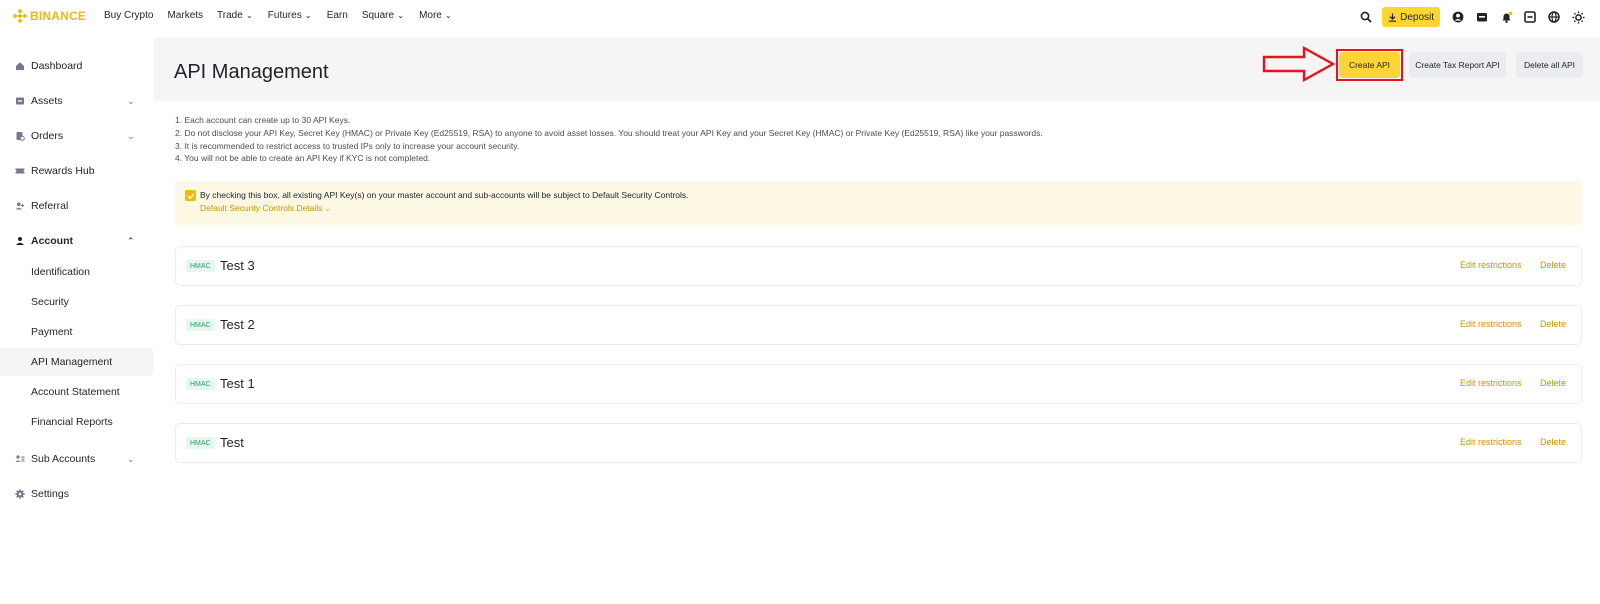  I want to click on sidebar-item-label: Orders, so click(47, 136).